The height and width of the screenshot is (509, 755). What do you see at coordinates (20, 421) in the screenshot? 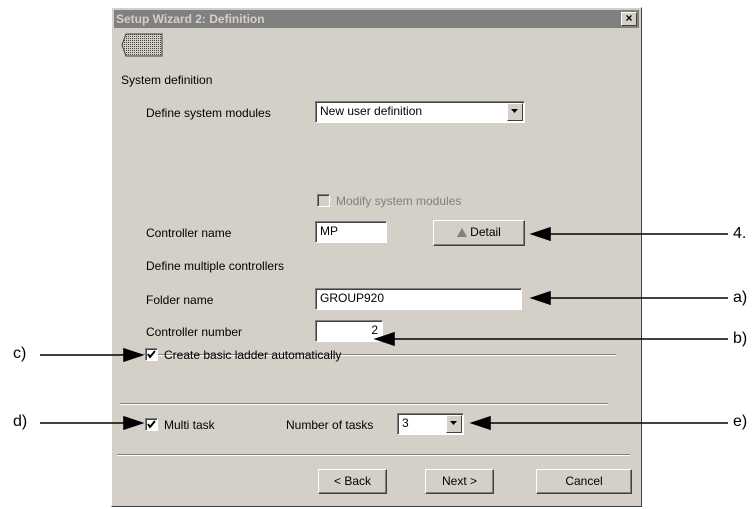
I see `annotation-multitask: d)` at bounding box center [20, 421].